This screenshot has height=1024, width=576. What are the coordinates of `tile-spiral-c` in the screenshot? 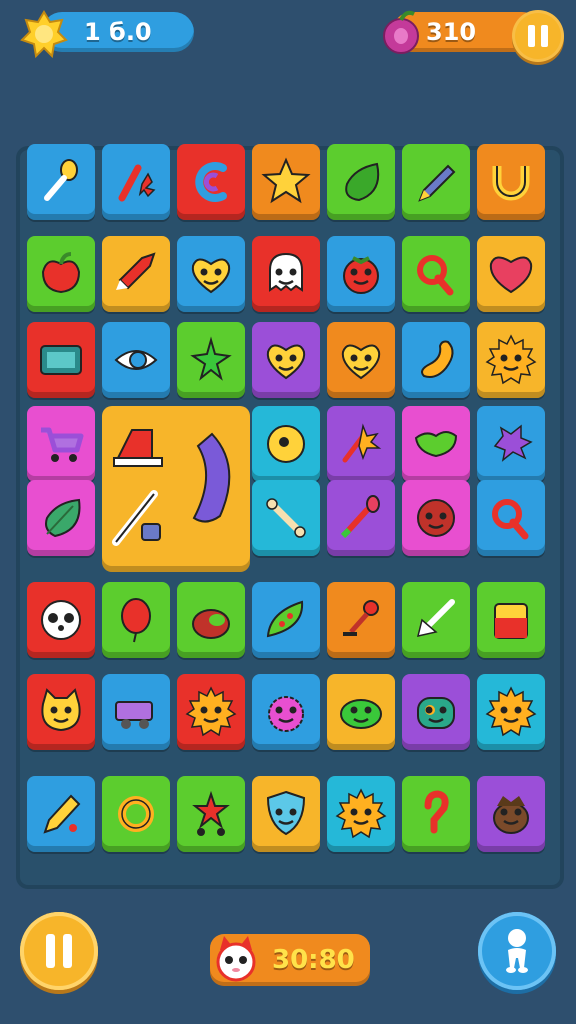 It's located at (211, 182).